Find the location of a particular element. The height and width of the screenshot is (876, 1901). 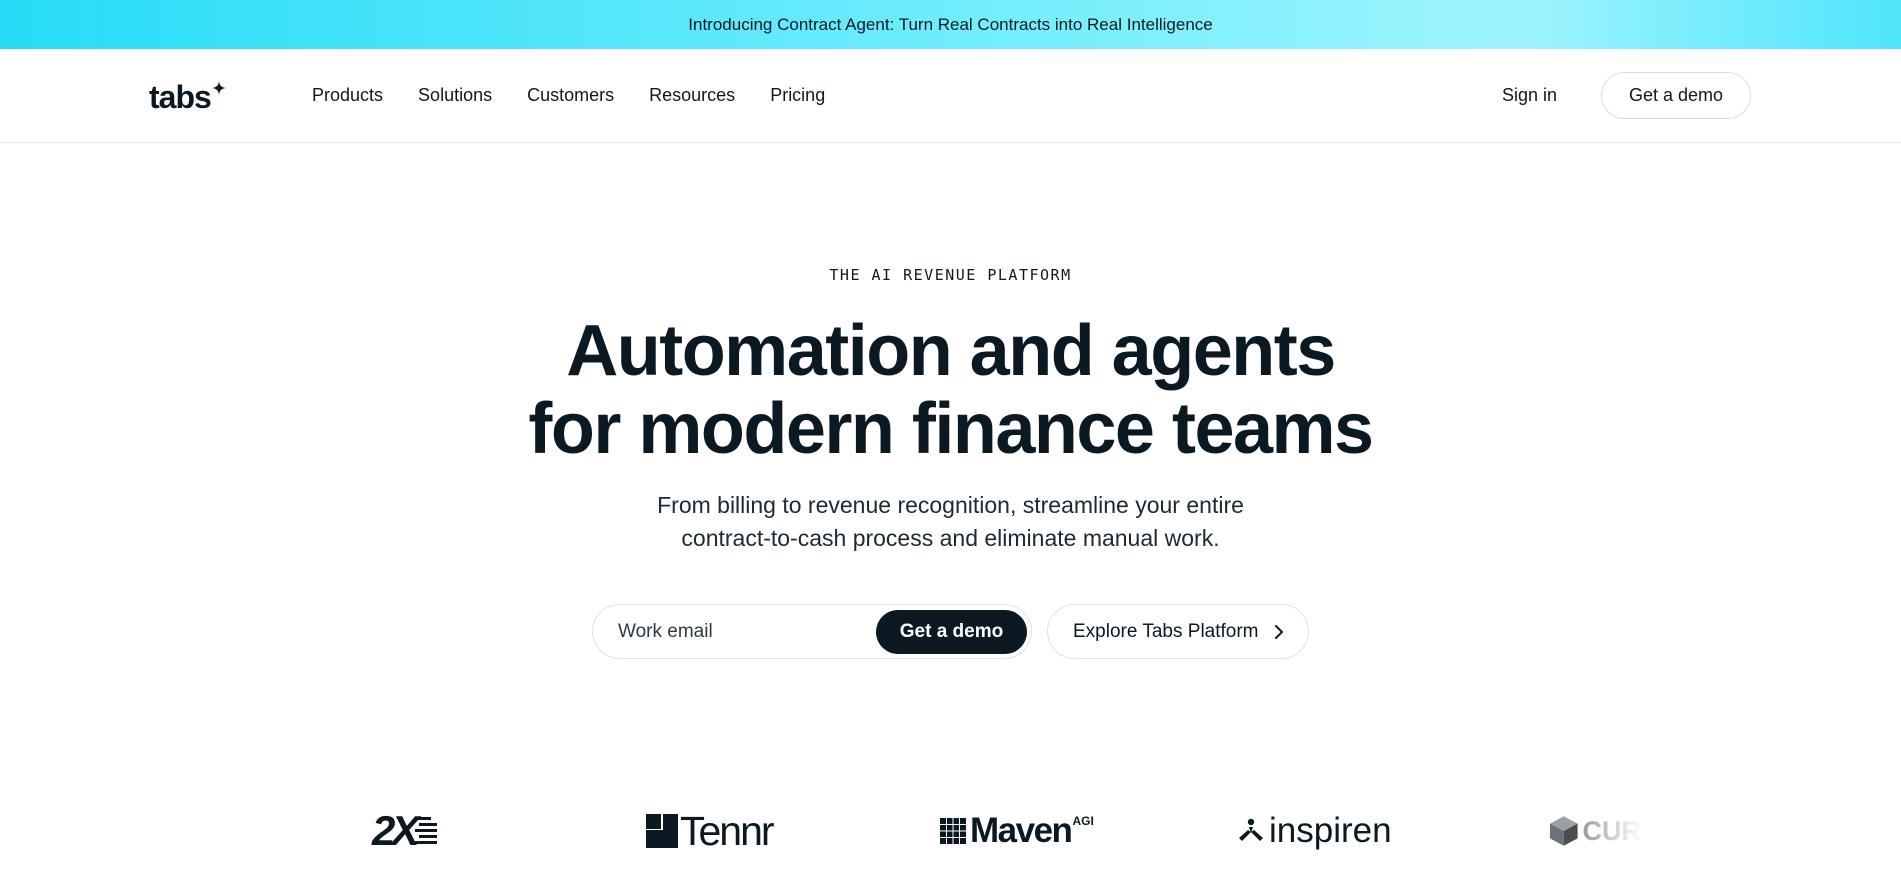

nav-resources: Resources is located at coordinates (692, 95).